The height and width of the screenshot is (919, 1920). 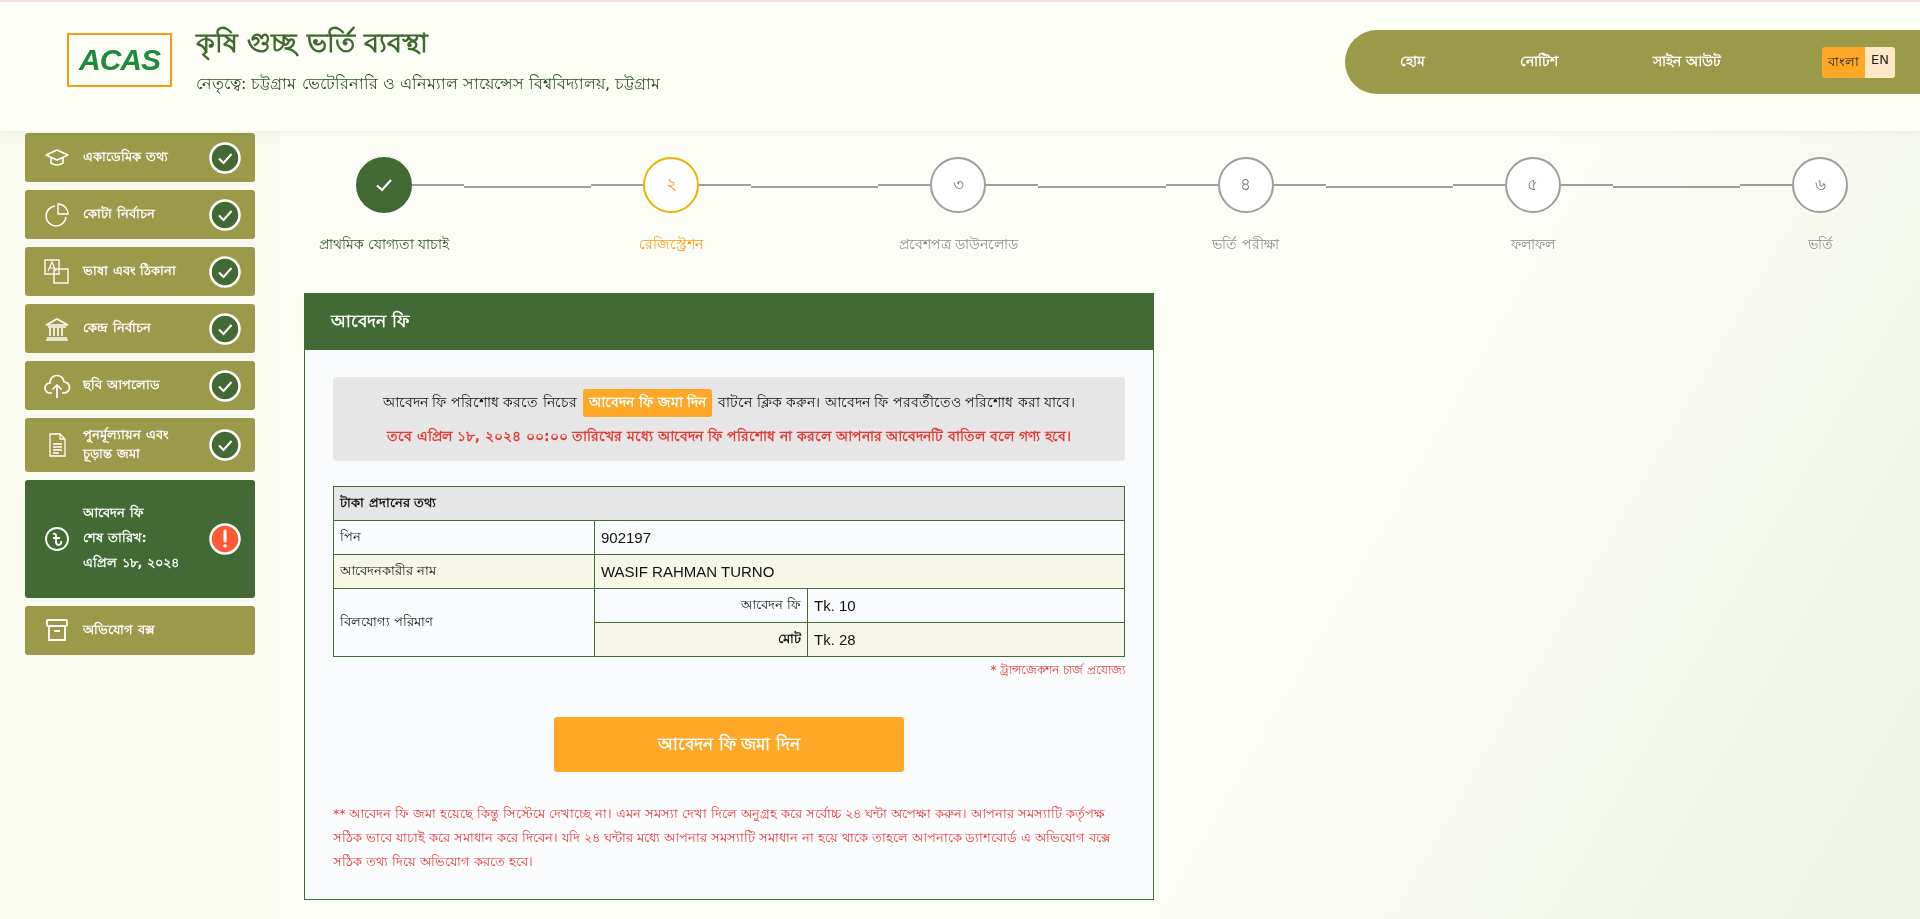 What do you see at coordinates (57, 214) in the screenshot?
I see `pie-chart-icon` at bounding box center [57, 214].